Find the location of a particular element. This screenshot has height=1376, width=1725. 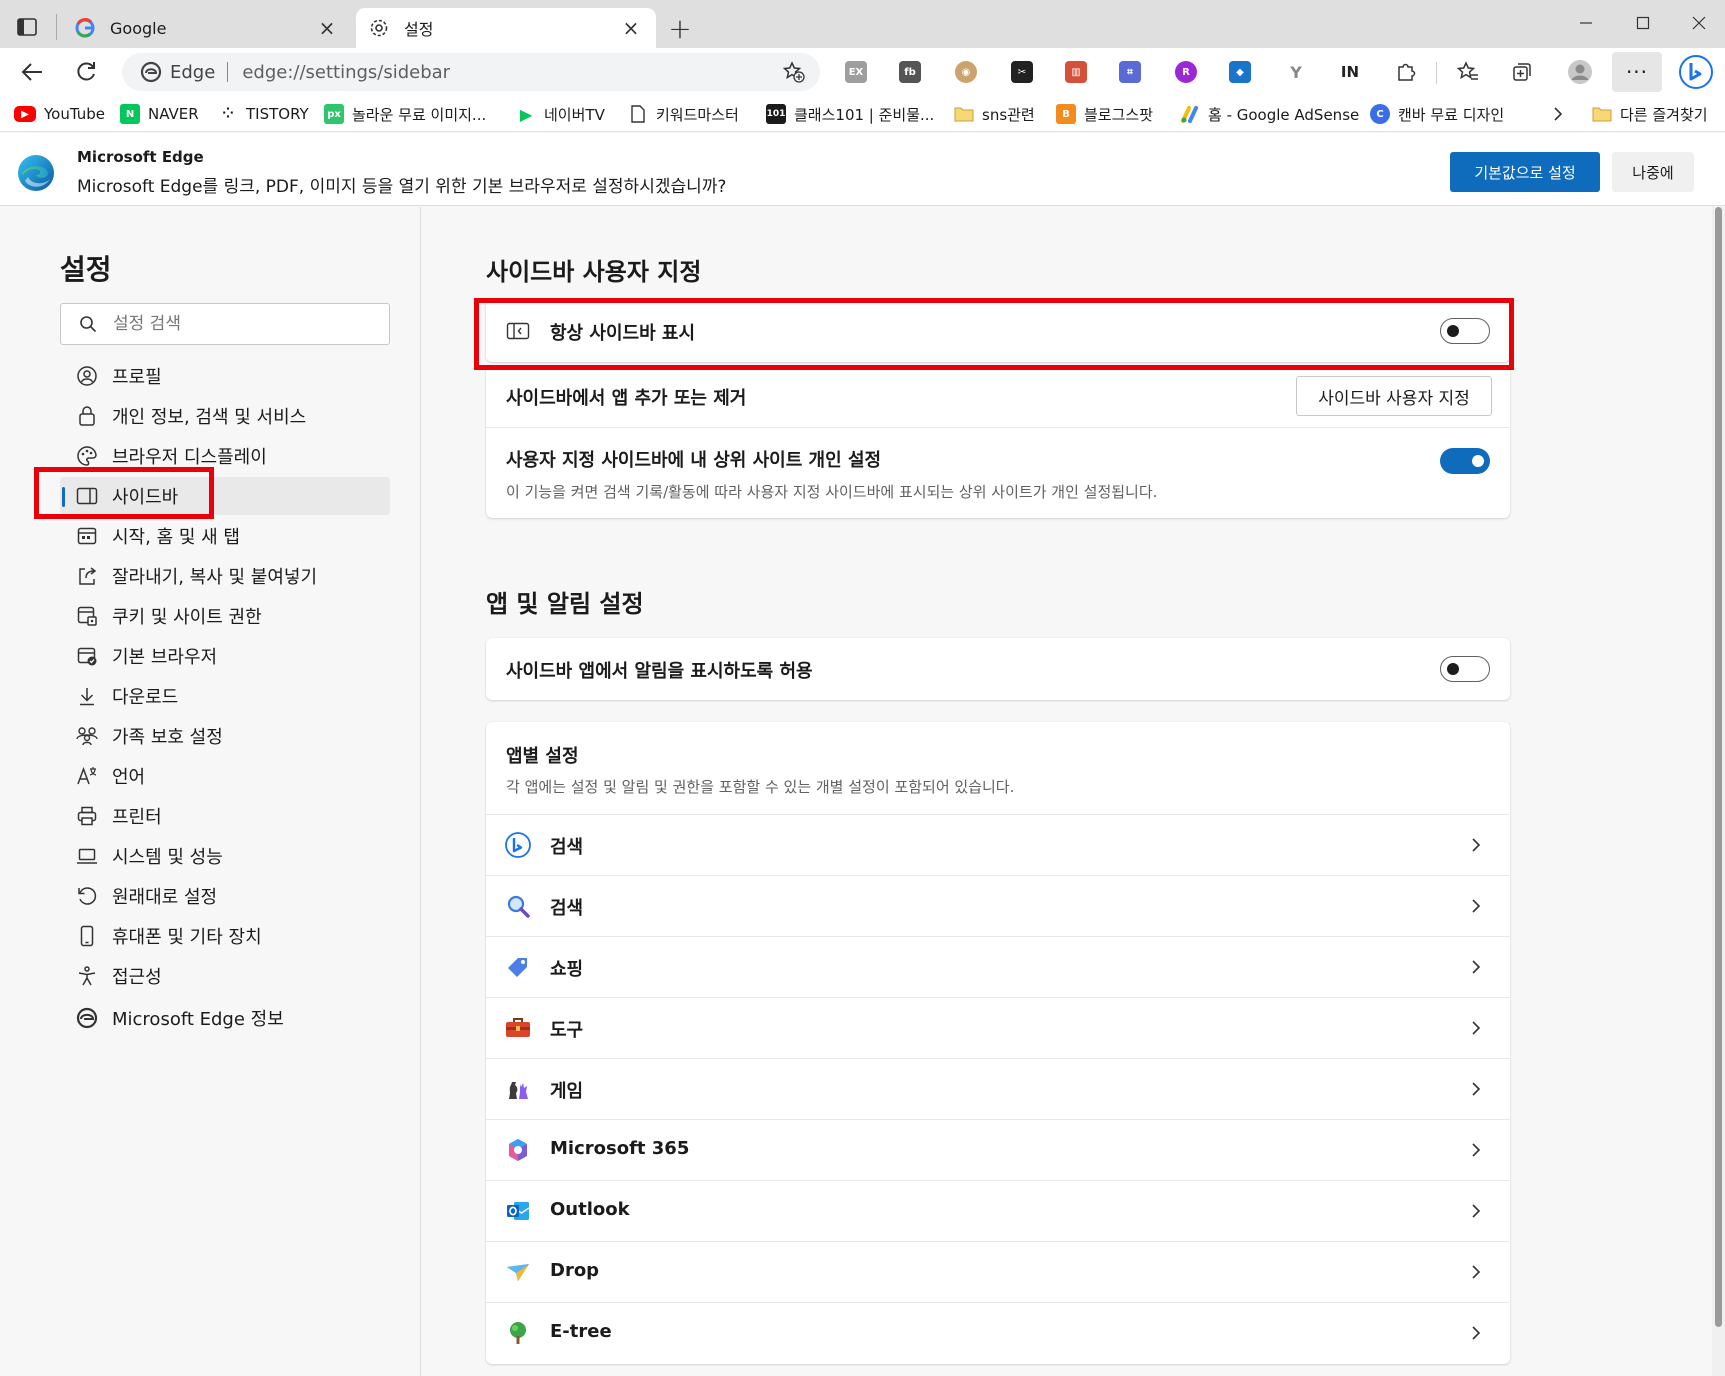

extension-y-icon: Y is located at coordinates (1296, 72).